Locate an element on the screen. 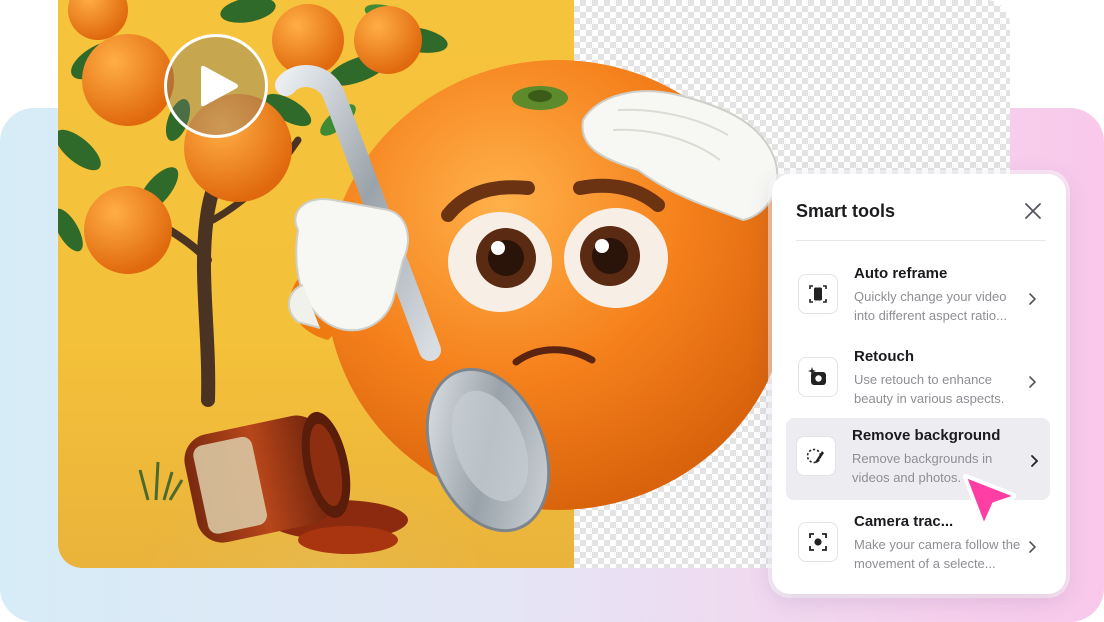  tool-title: Remove background is located at coordinates (926, 435).